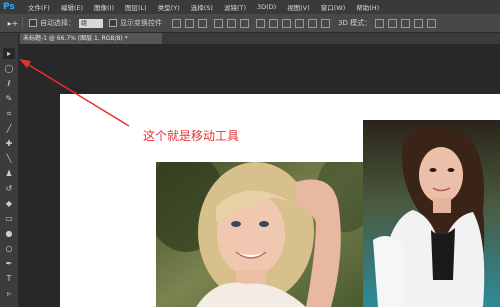 The height and width of the screenshot is (307, 500). What do you see at coordinates (189, 23) in the screenshot?
I see `align-vcenter-icon` at bounding box center [189, 23].